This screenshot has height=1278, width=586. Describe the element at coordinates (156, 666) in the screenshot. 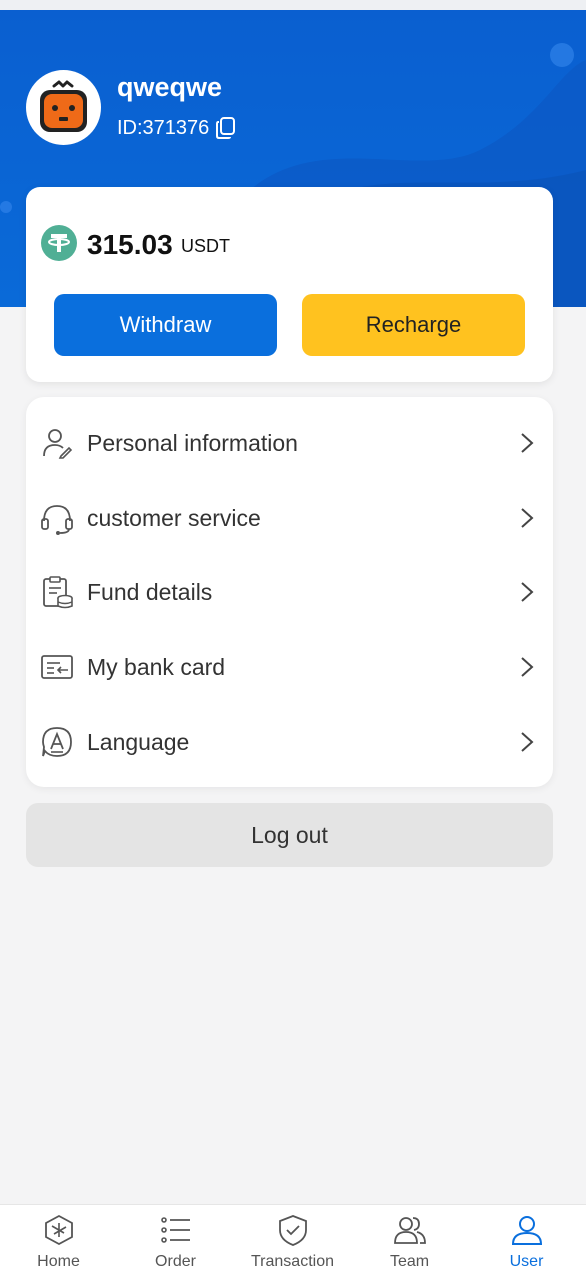

I see `menu-item-label: My bank card` at that location.